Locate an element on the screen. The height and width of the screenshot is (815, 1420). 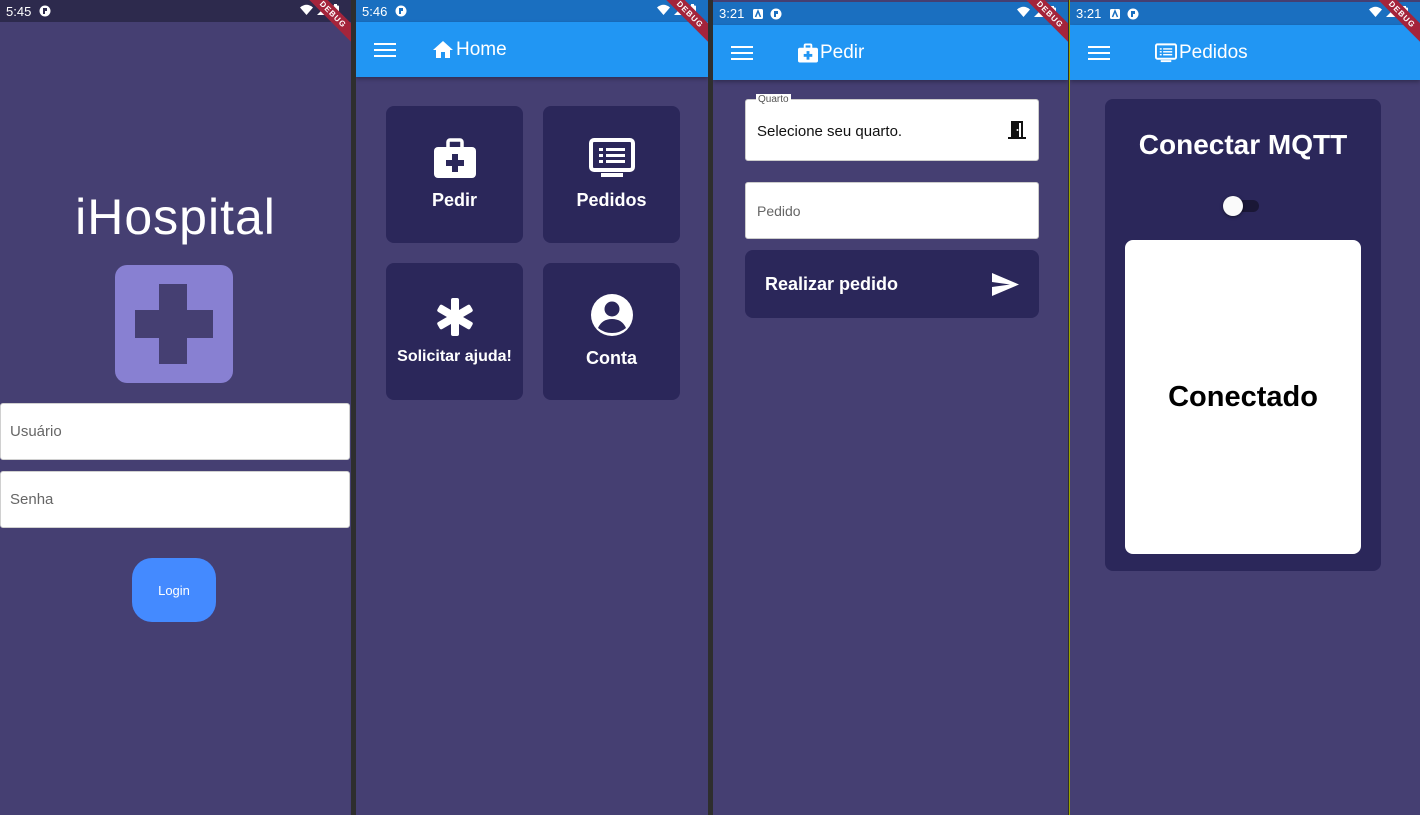
page-title: Pedir is located at coordinates (831, 53).